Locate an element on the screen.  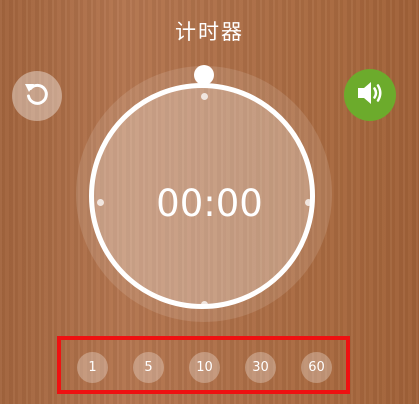
preset-button-30: 30 is located at coordinates (260, 367).